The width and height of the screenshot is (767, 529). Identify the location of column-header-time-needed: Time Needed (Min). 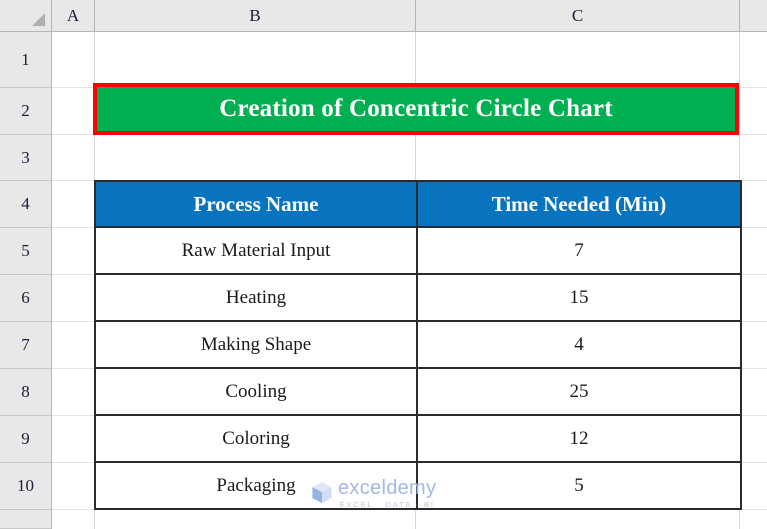
(579, 204).